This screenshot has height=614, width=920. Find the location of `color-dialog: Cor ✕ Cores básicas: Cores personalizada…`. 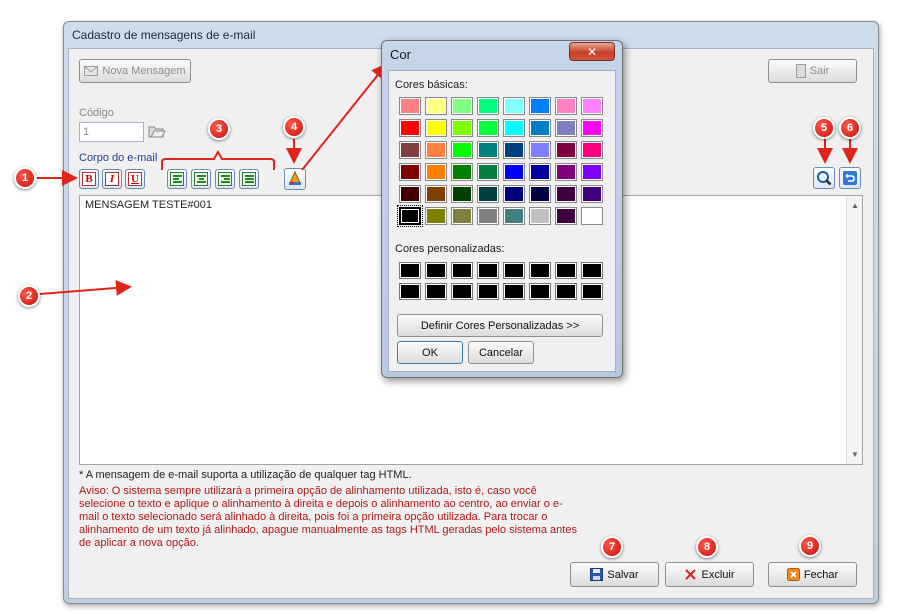

color-dialog: Cor ✕ Cores básicas: Cores personalizada… is located at coordinates (502, 209).